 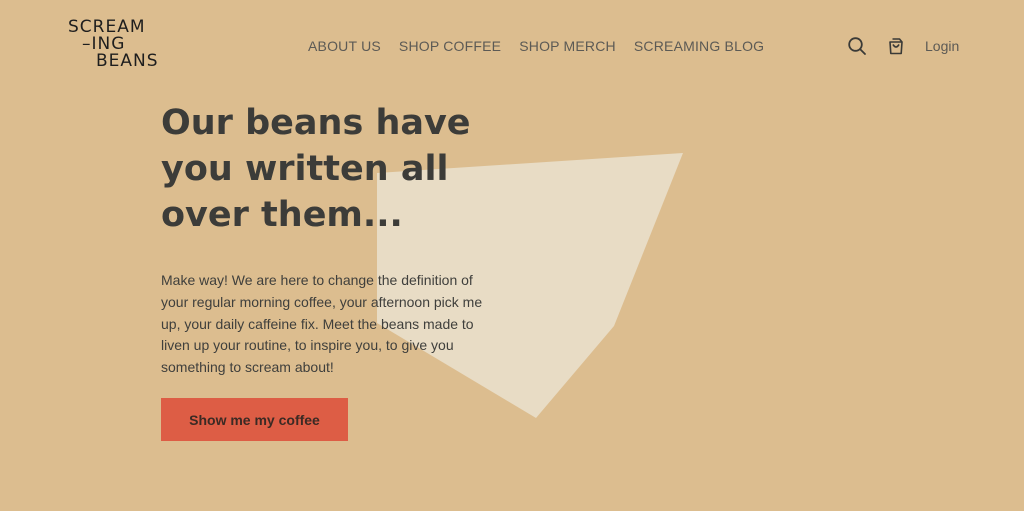 What do you see at coordinates (254, 419) in the screenshot?
I see `show-coffee-button: Show me my coffee` at bounding box center [254, 419].